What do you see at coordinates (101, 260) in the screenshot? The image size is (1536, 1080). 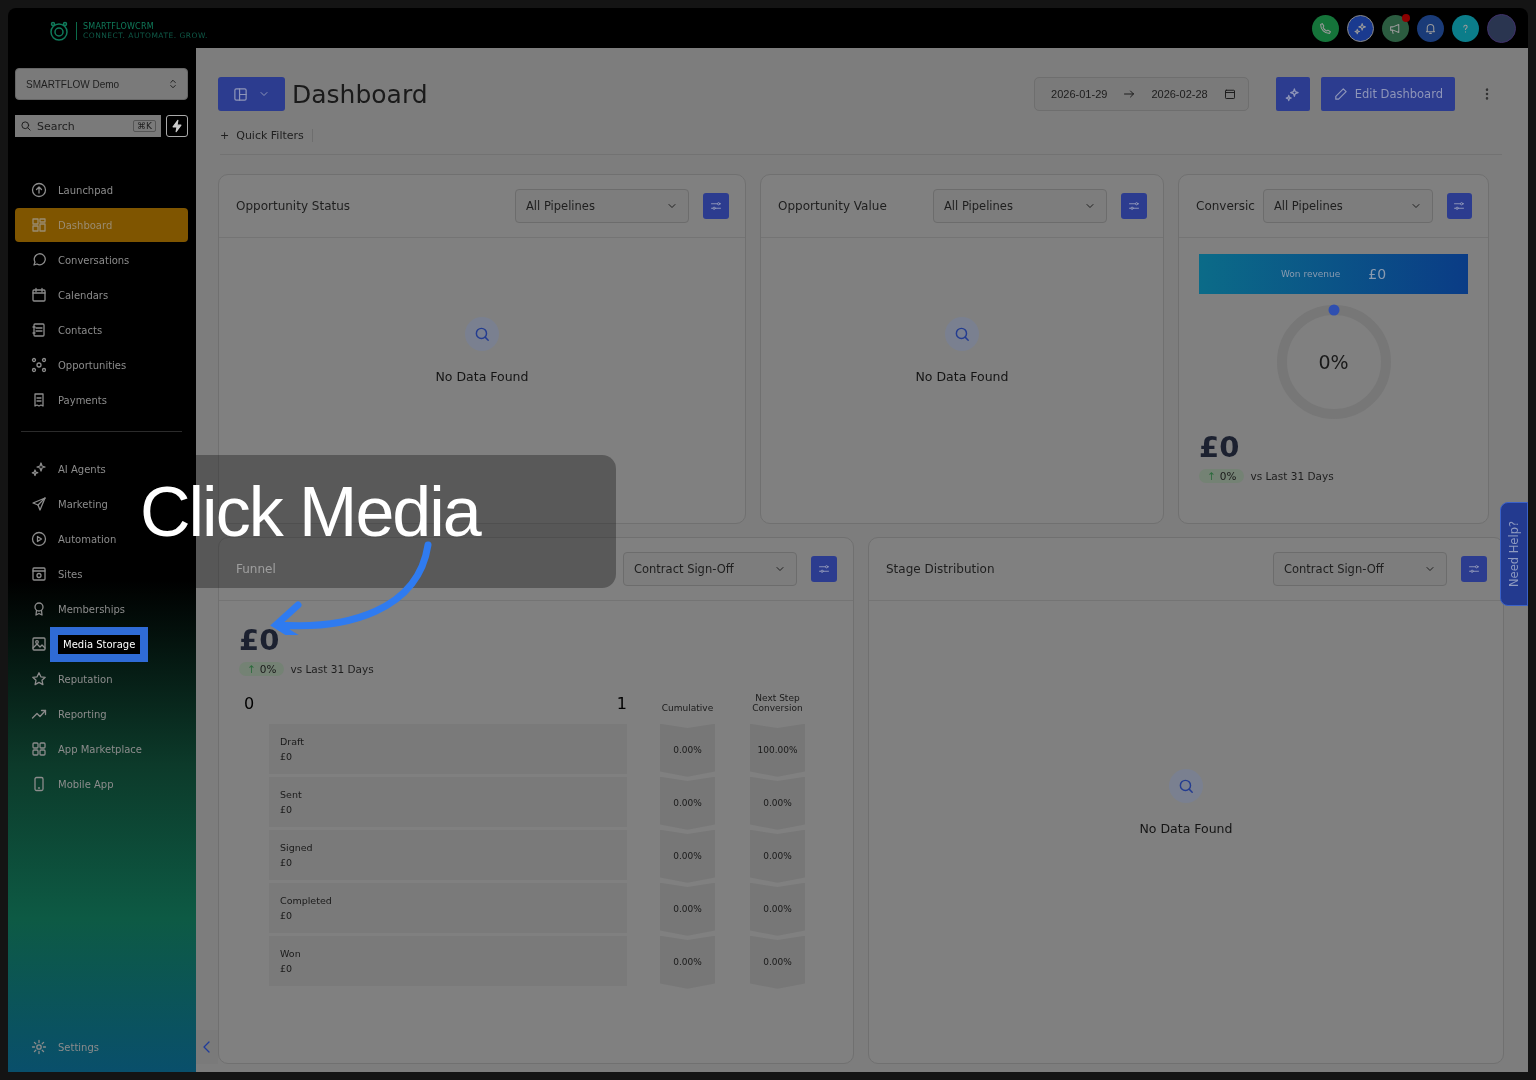 I see `sidebar-item: Conversations` at bounding box center [101, 260].